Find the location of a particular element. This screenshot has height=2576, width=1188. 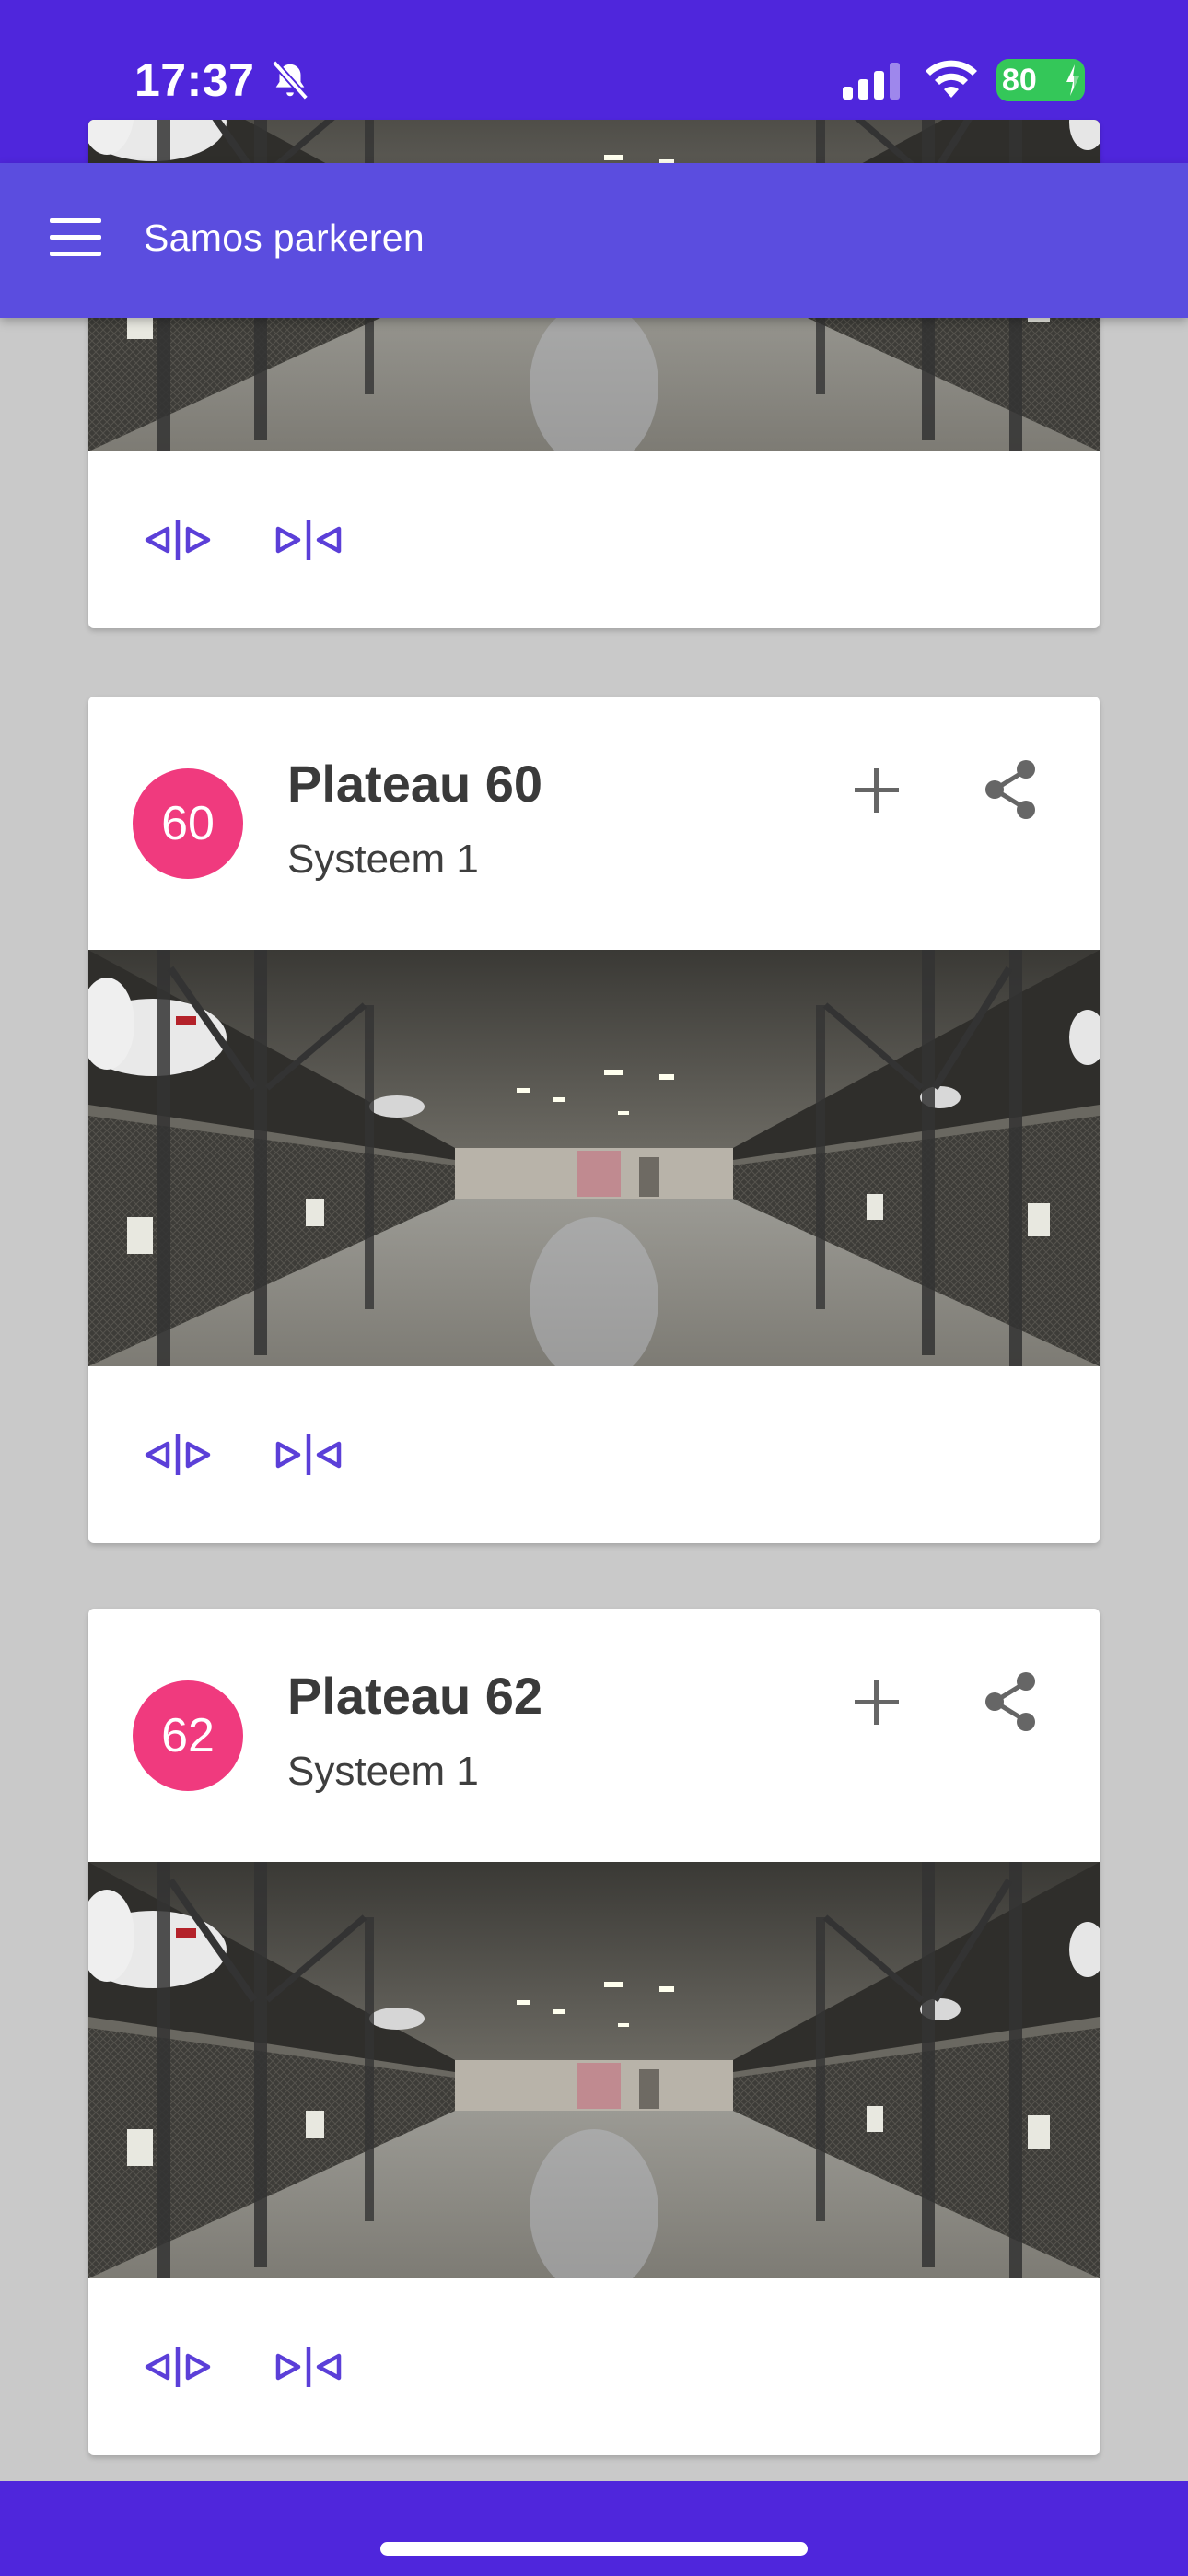

card-header: 62 Plateau 62 Systeem 1 is located at coordinates (594, 1735).